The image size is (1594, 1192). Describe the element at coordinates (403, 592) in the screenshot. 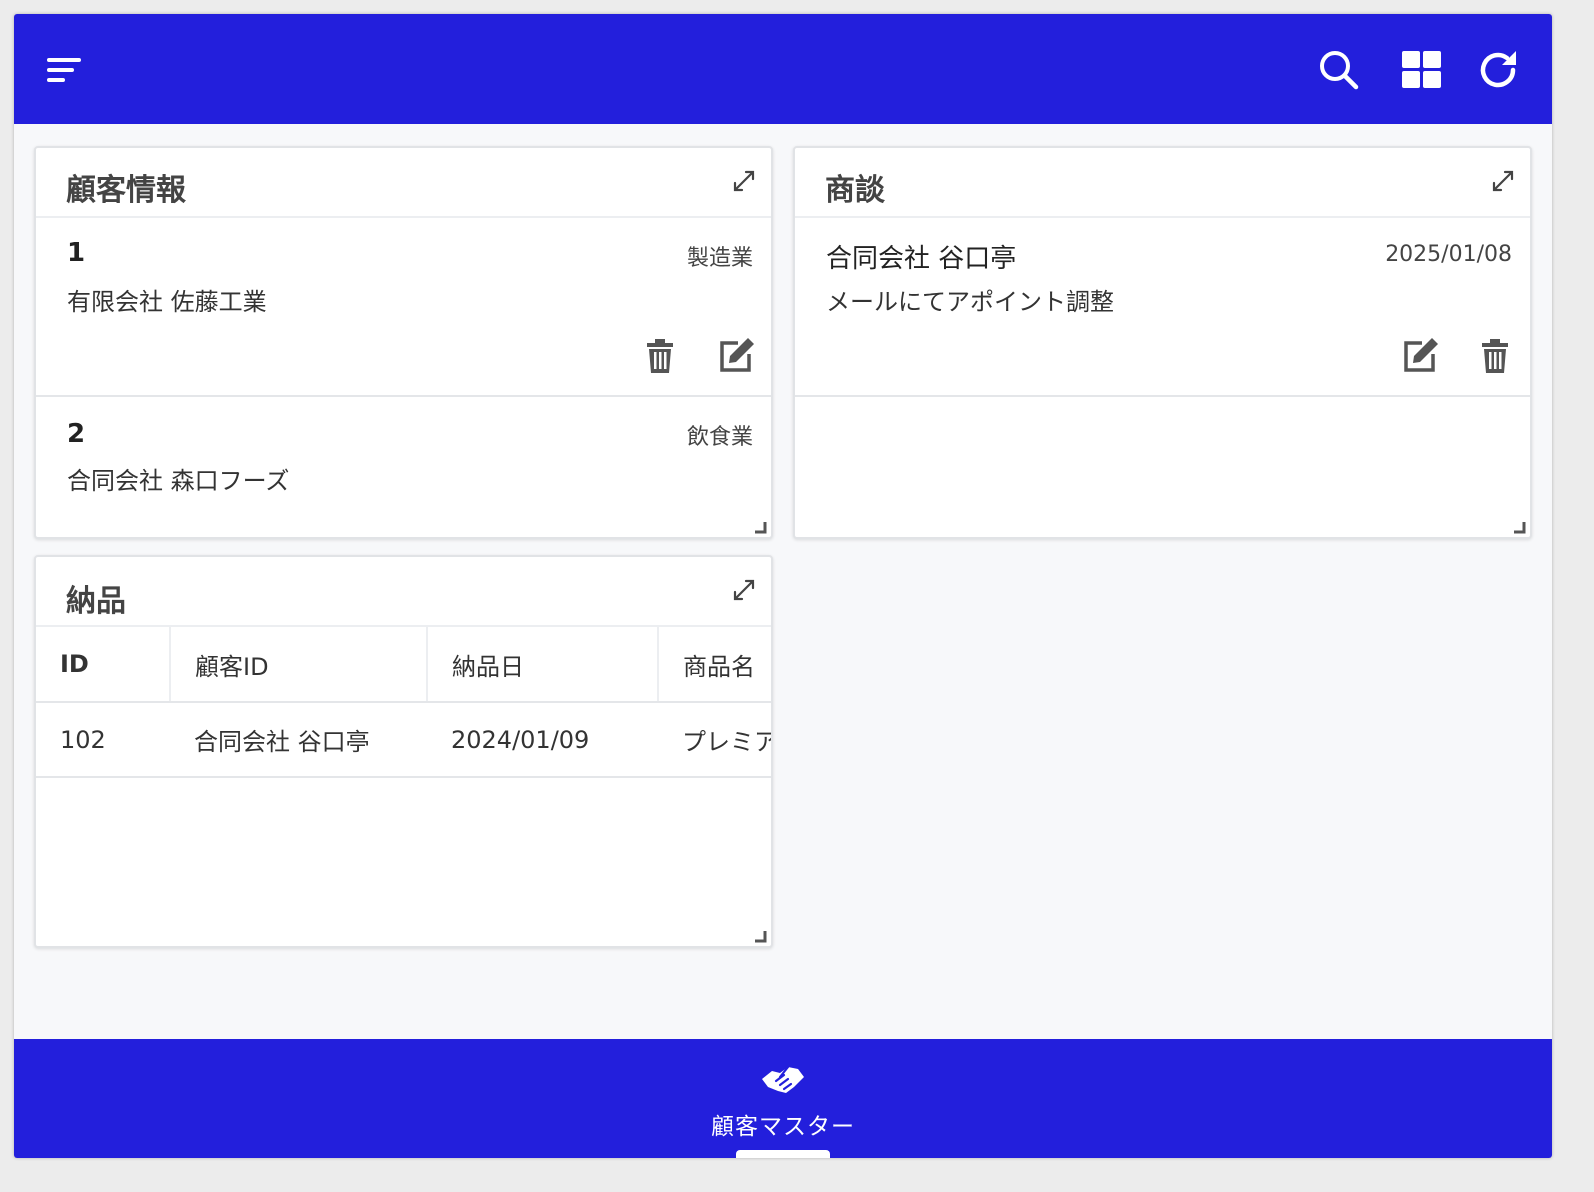

I see `card-header: 納品` at that location.